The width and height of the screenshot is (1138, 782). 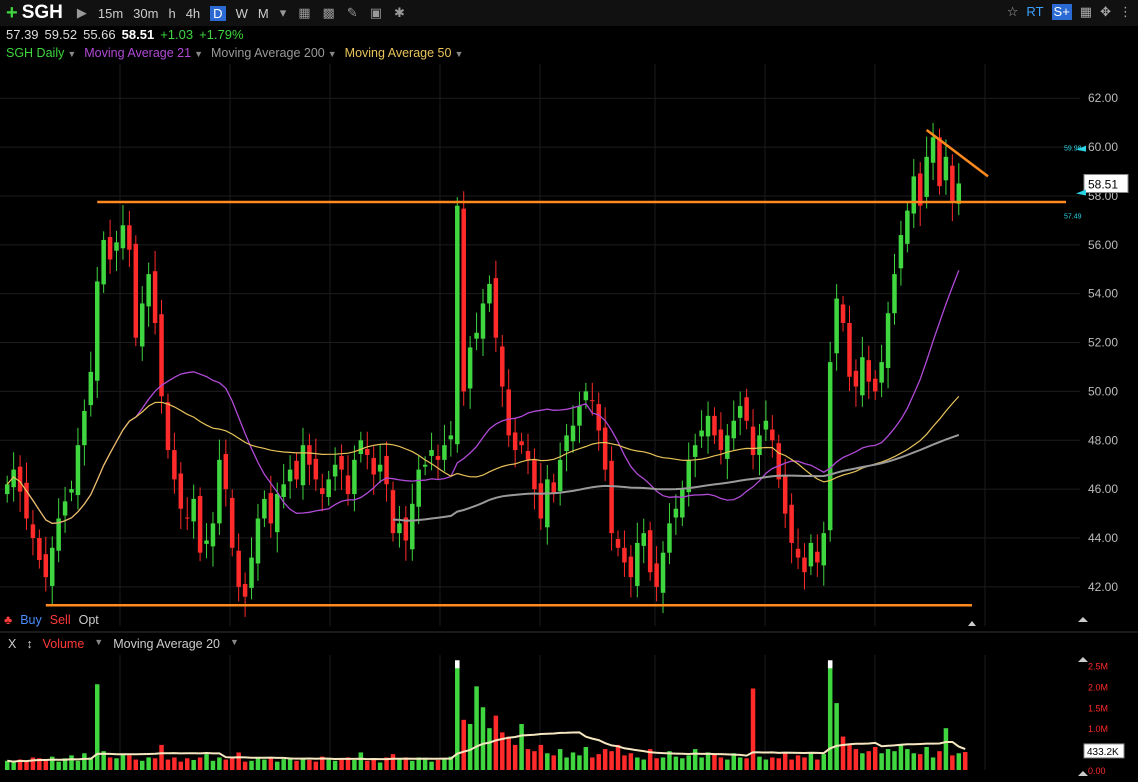 I want to click on sort-icon: ↕, so click(x=29, y=644).